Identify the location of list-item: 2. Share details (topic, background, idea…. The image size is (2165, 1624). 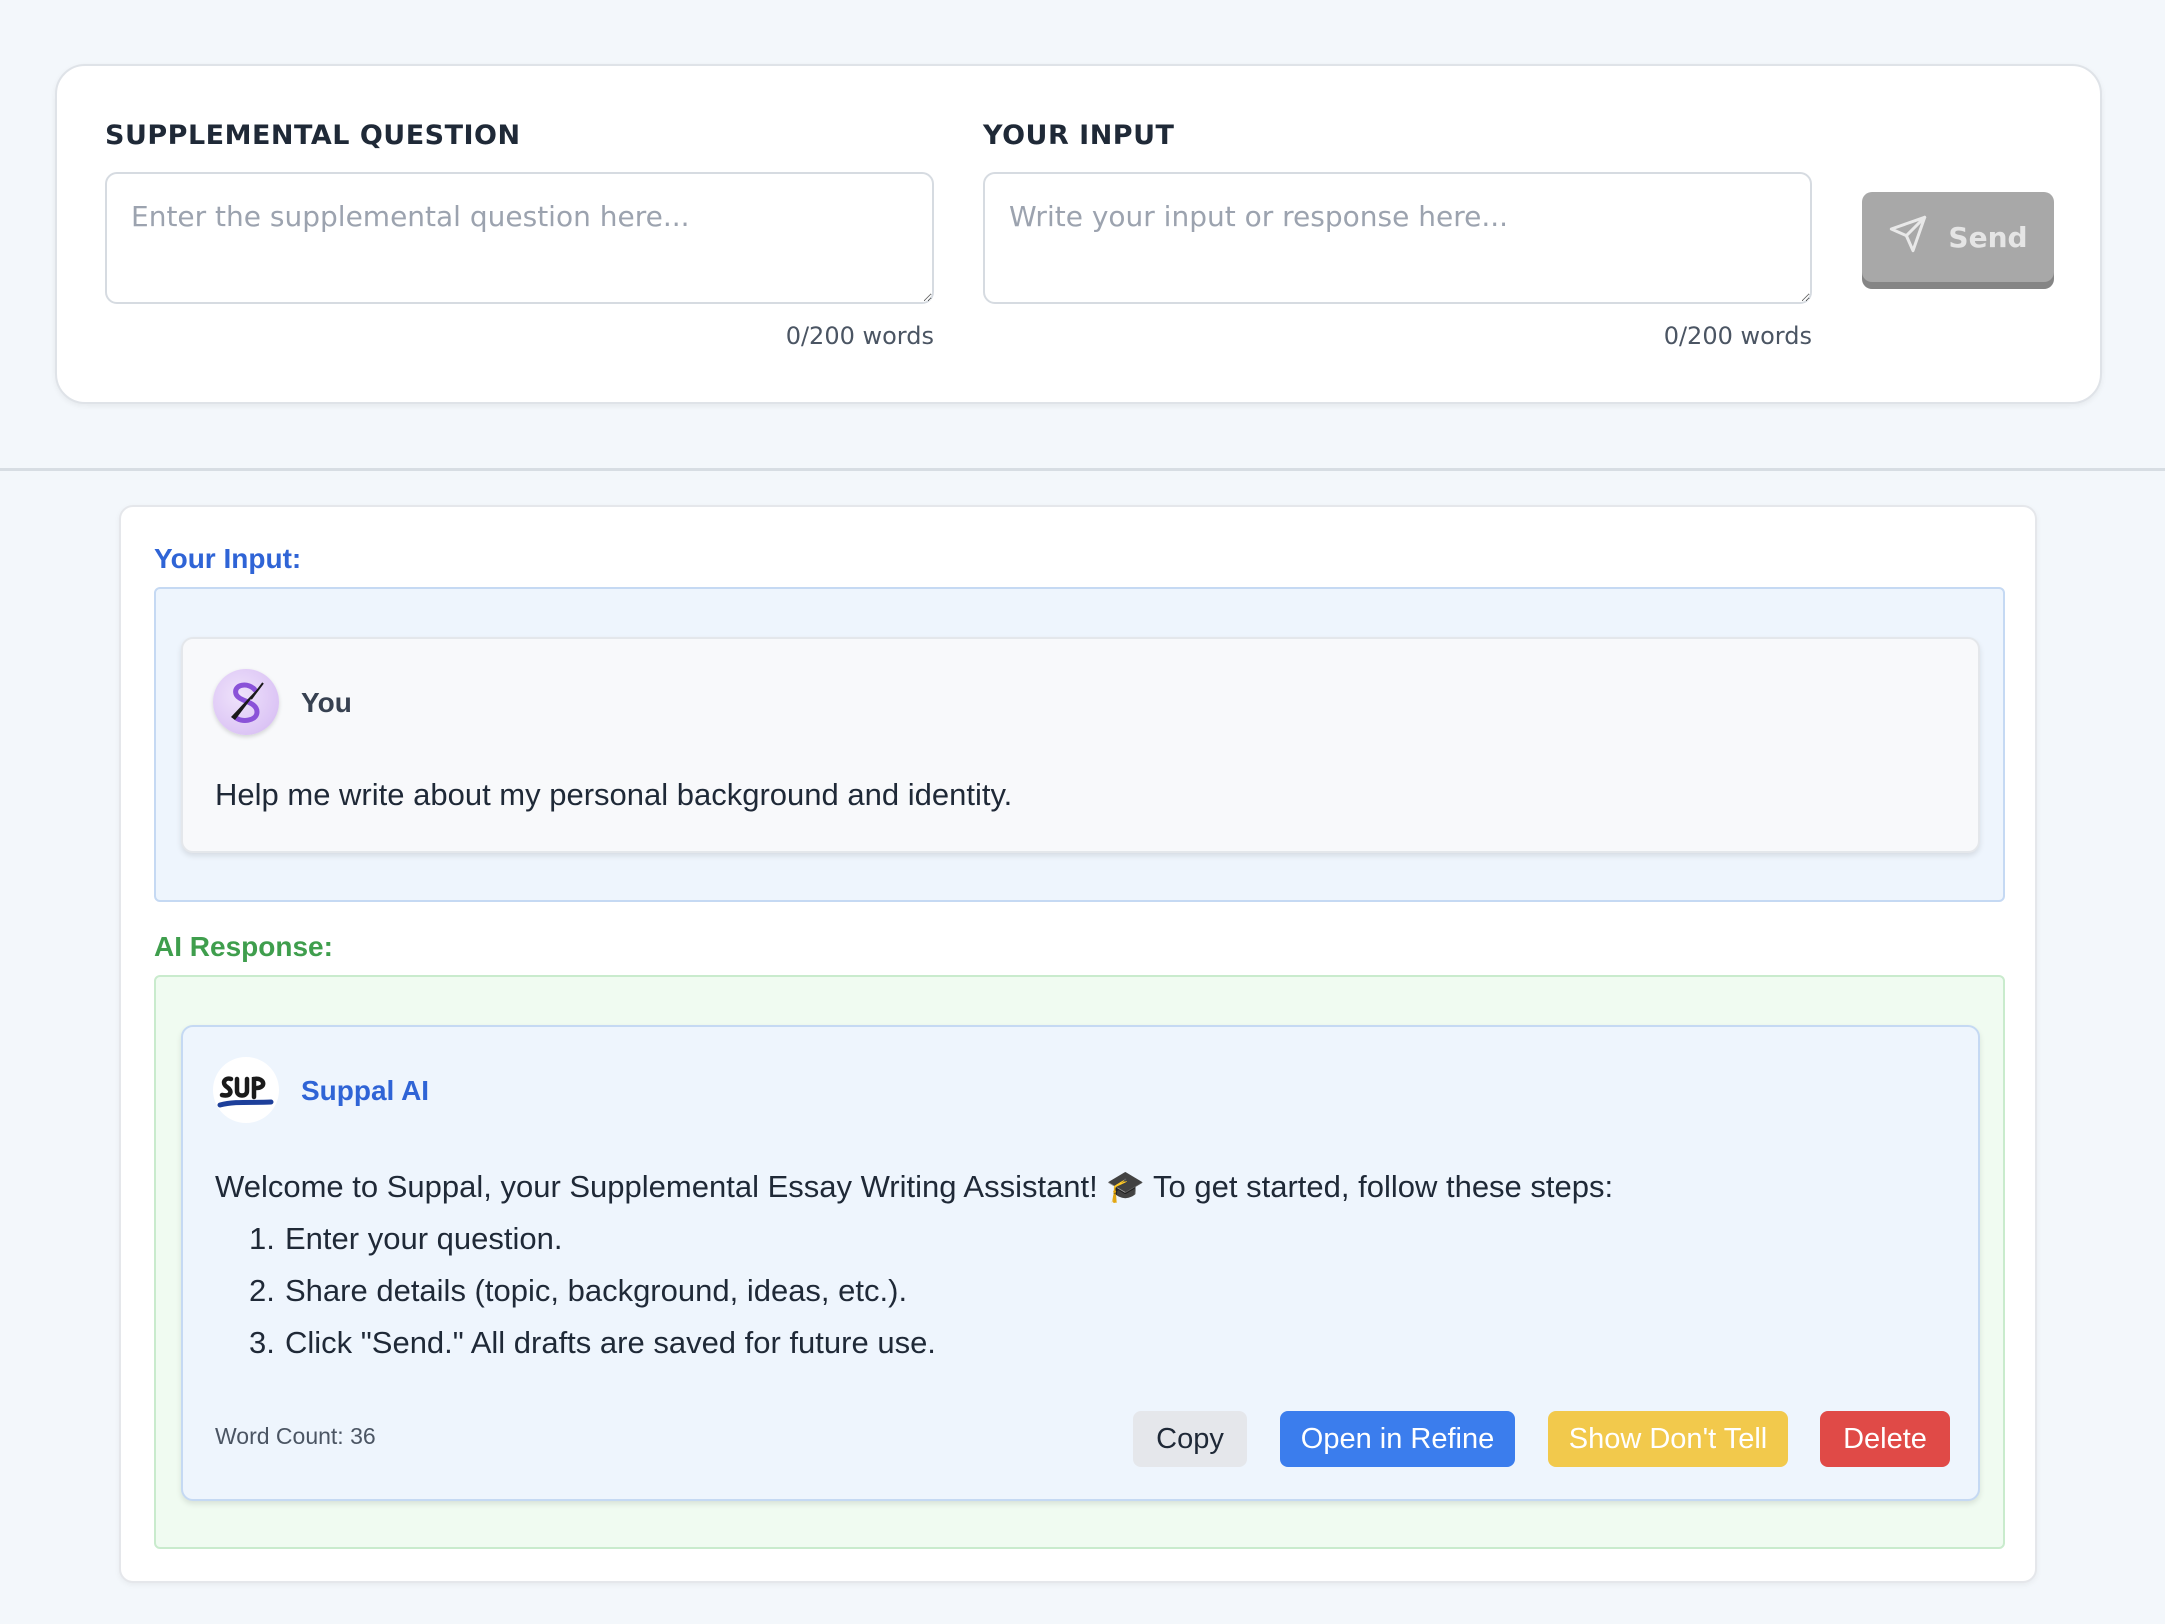
(914, 1291).